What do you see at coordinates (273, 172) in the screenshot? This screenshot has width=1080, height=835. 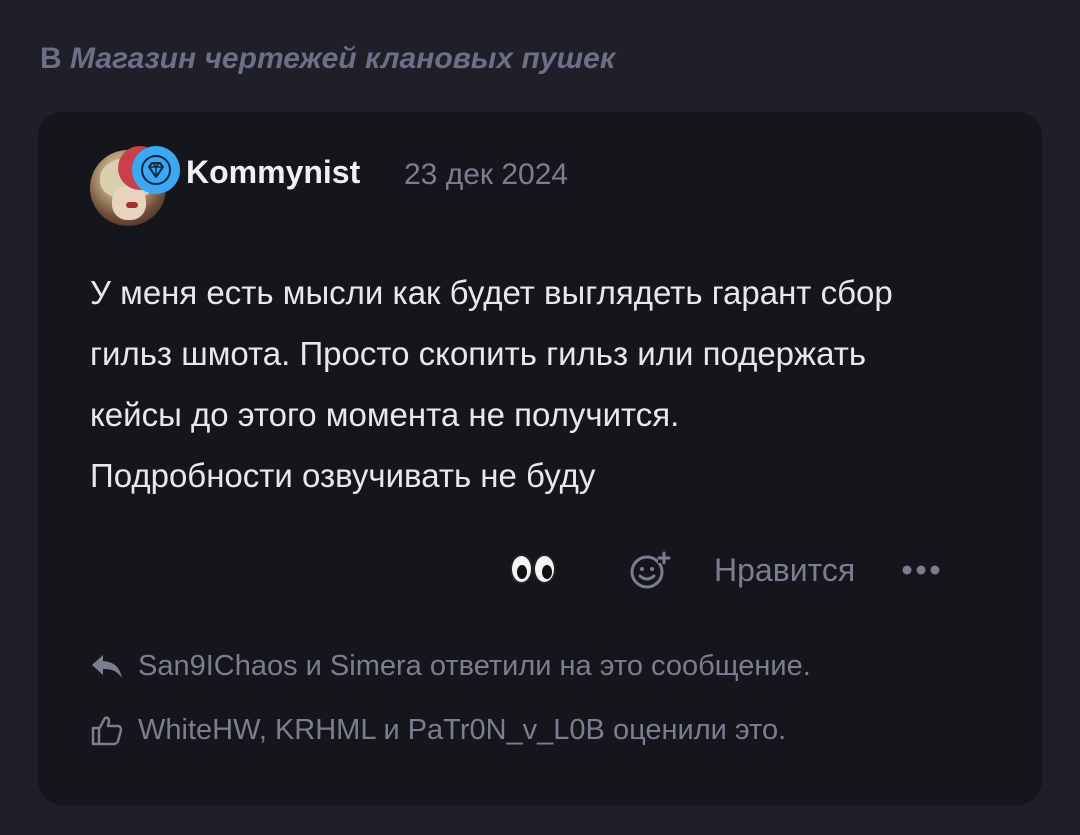 I see `author-username: Kommynist` at bounding box center [273, 172].